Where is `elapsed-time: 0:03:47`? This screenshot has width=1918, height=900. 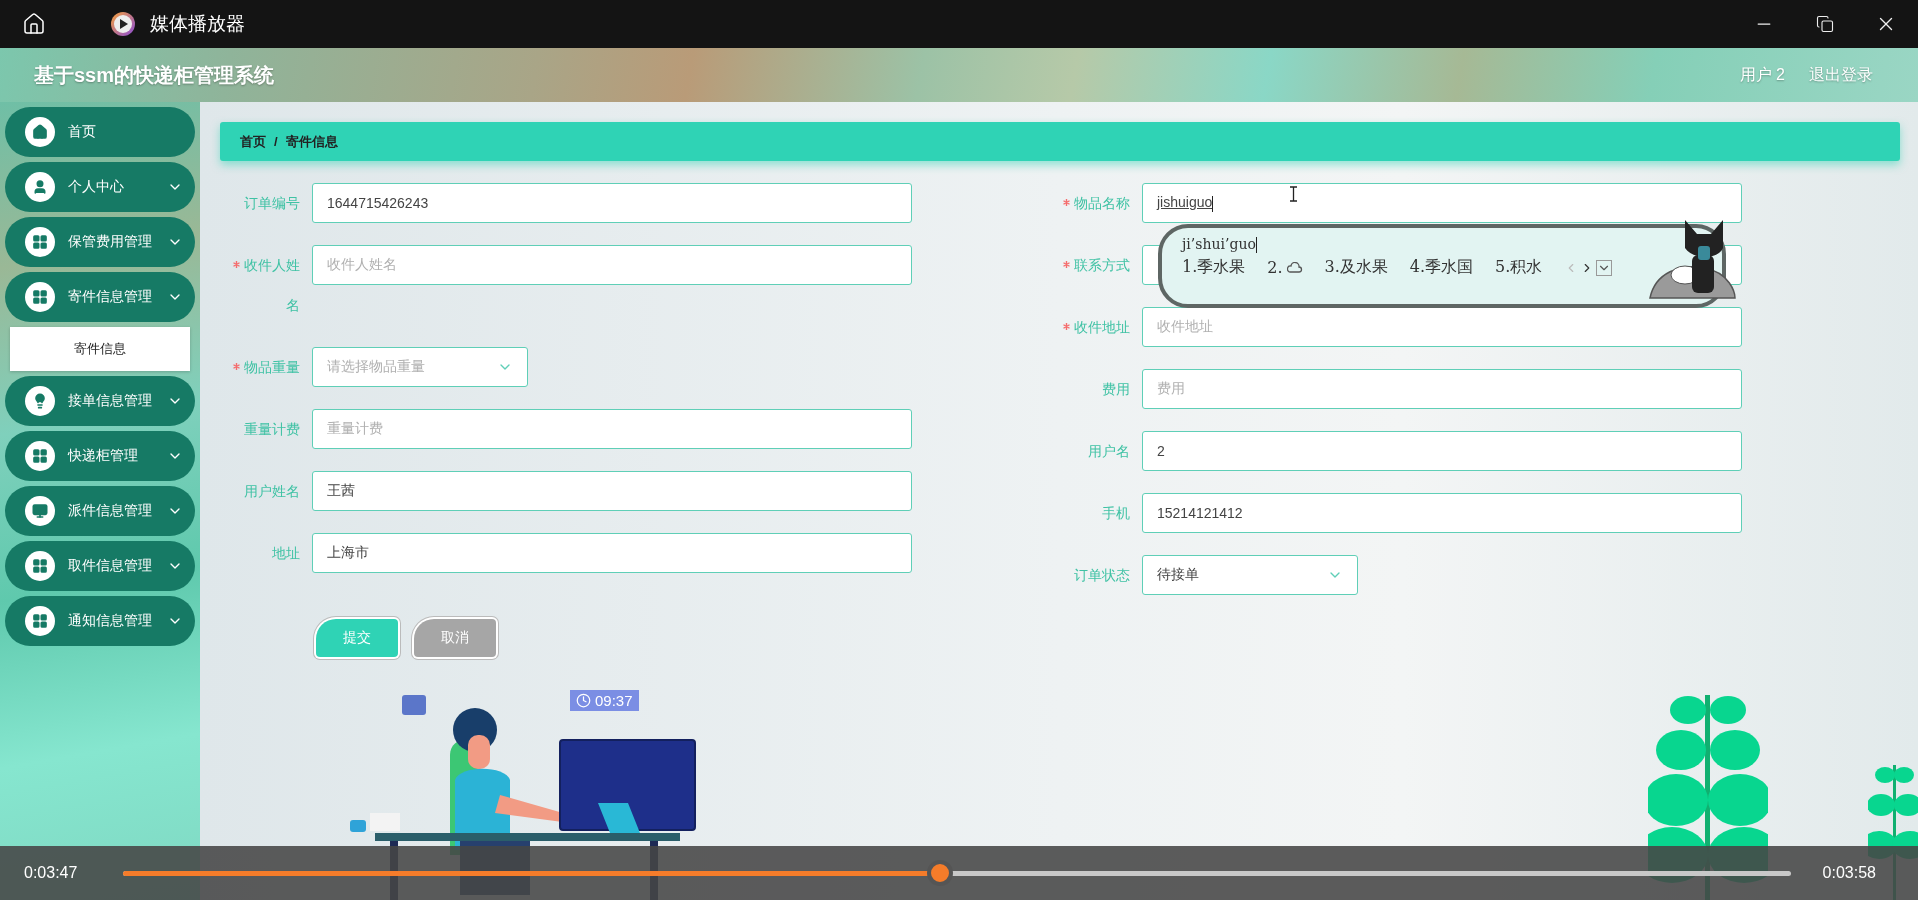 elapsed-time: 0:03:47 is located at coordinates (51, 873).